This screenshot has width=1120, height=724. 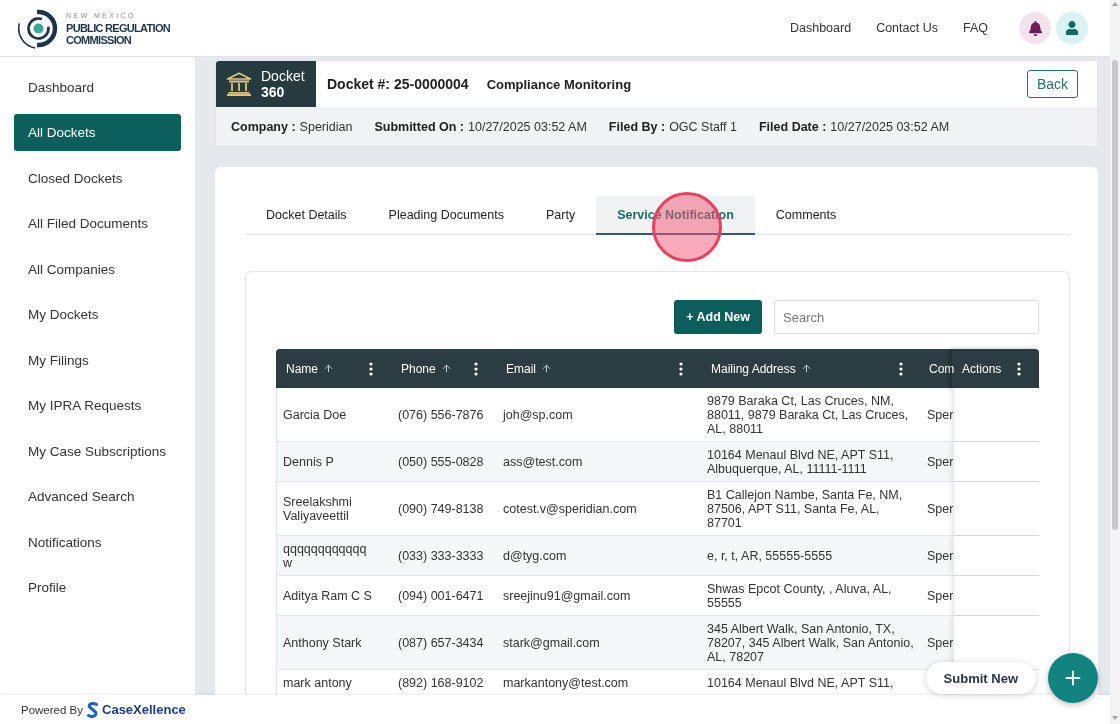 I want to click on table-cell-text: 9879 Baraka Ct, Las Cruces, NM, 88011, 9879 Baraka Ct, Las Cruces, AL, 88011, so click(x=808, y=415).